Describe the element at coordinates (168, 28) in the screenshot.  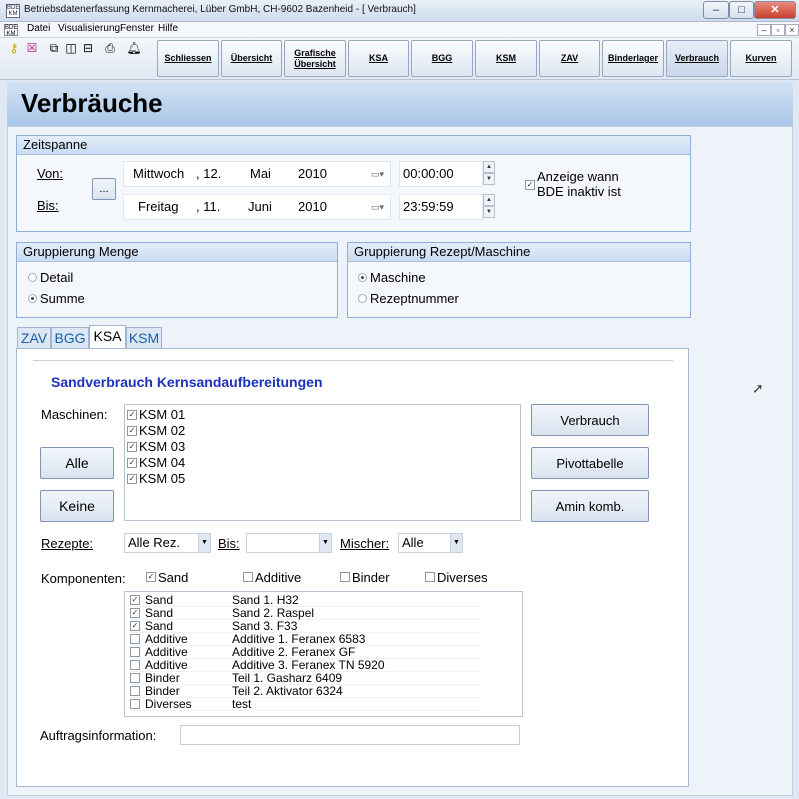
I see `menu-hilfe: Hilfe` at that location.